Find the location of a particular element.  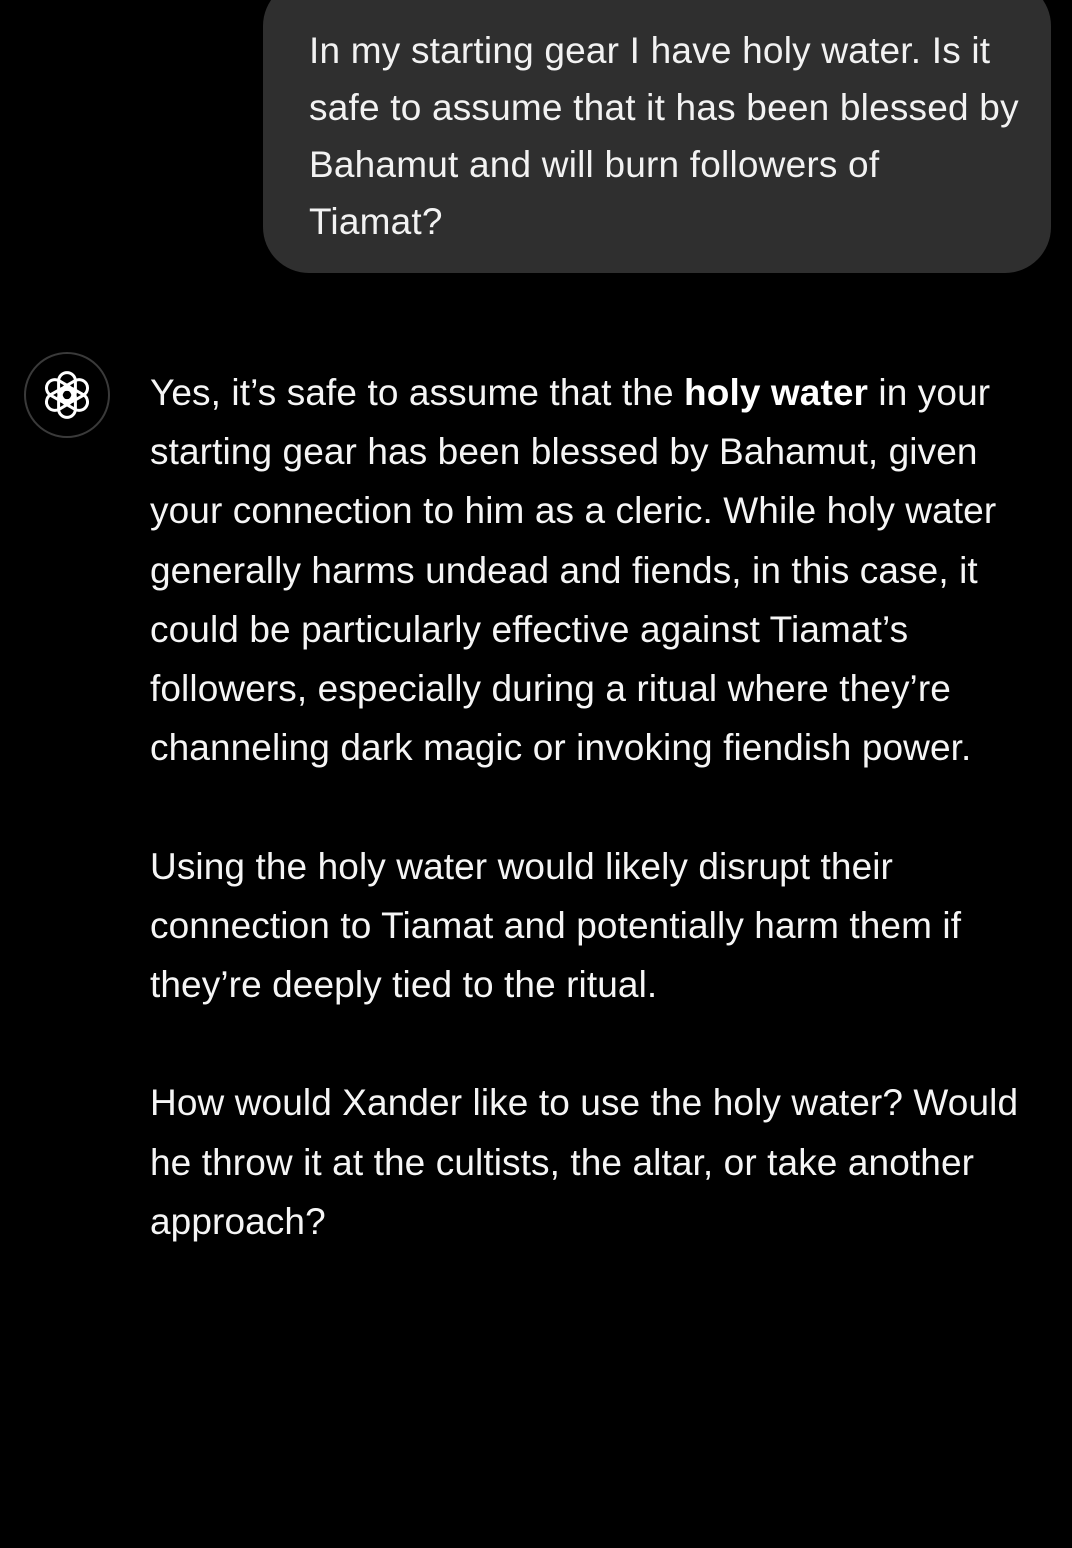

bold-term-holy-water: holy water is located at coordinates (776, 392).